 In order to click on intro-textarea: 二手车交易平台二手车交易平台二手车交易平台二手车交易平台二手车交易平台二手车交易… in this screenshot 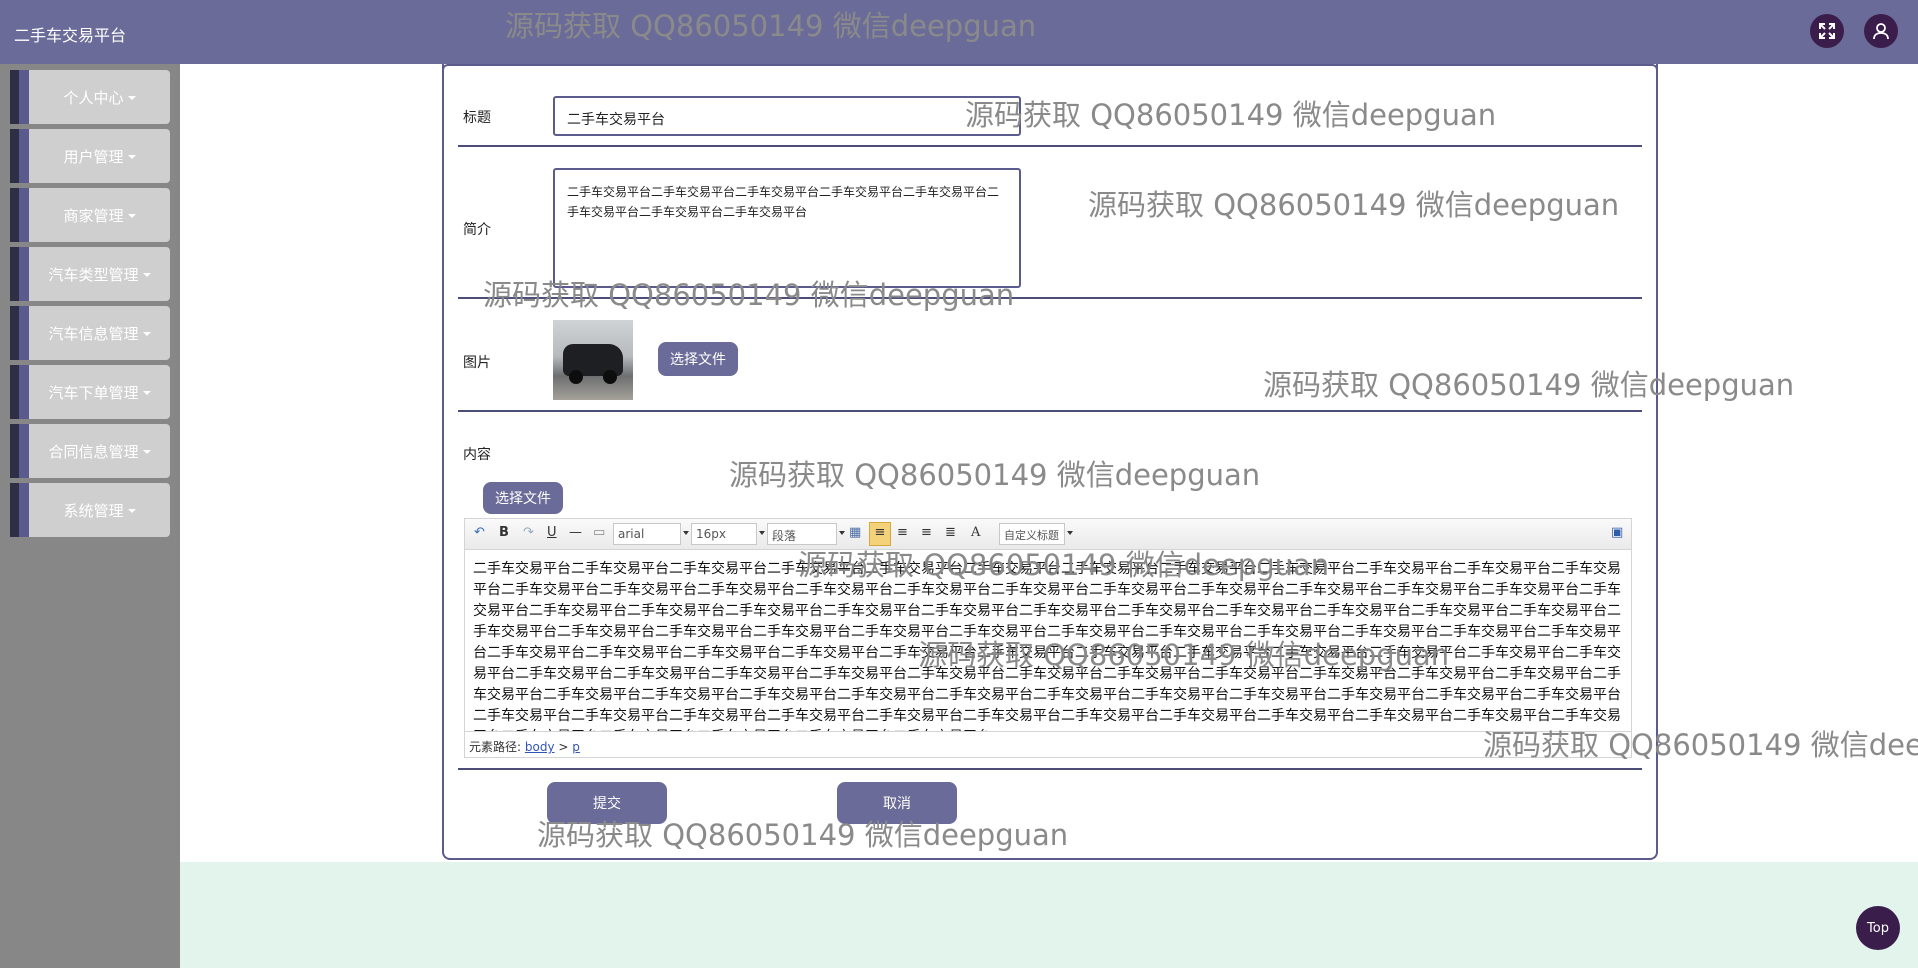, I will do `click(787, 228)`.